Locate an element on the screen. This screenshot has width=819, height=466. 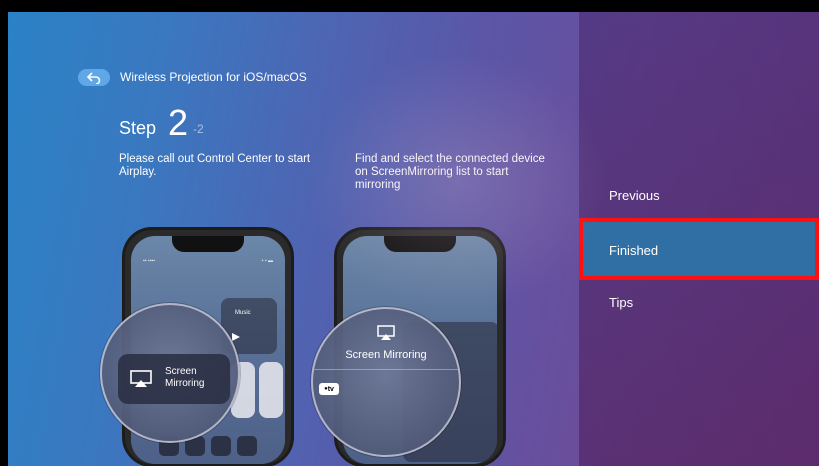
back-arrow-icon is located at coordinates (93, 77).